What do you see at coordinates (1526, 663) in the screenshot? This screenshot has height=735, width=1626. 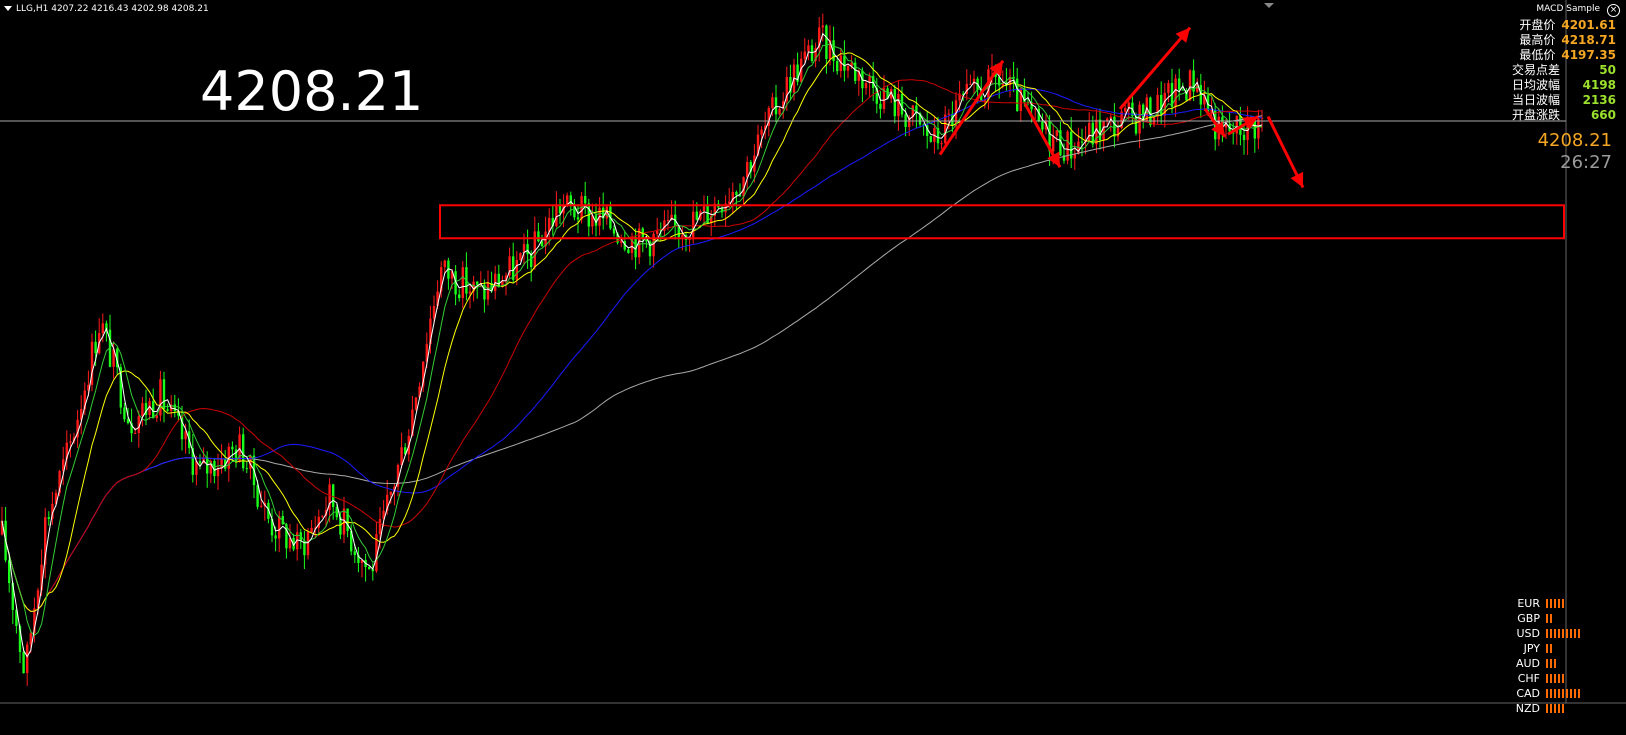 I see `currency-row: AUD` at bounding box center [1526, 663].